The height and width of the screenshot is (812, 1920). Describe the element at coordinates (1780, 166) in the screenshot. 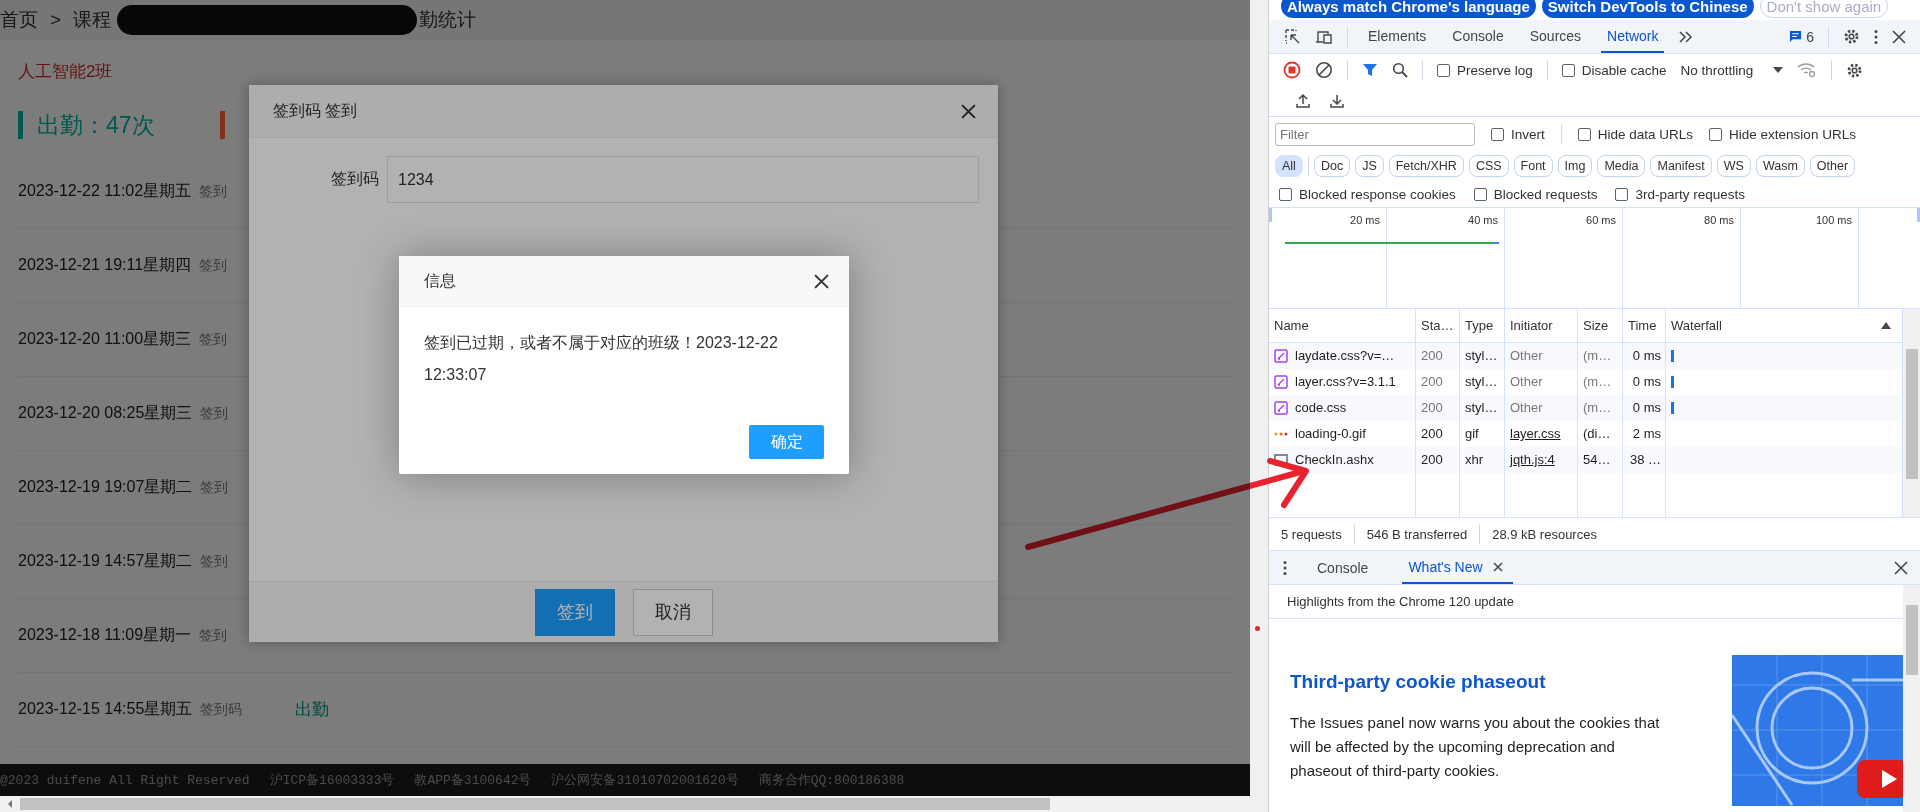

I see `type-filter-chip: Wasm` at that location.